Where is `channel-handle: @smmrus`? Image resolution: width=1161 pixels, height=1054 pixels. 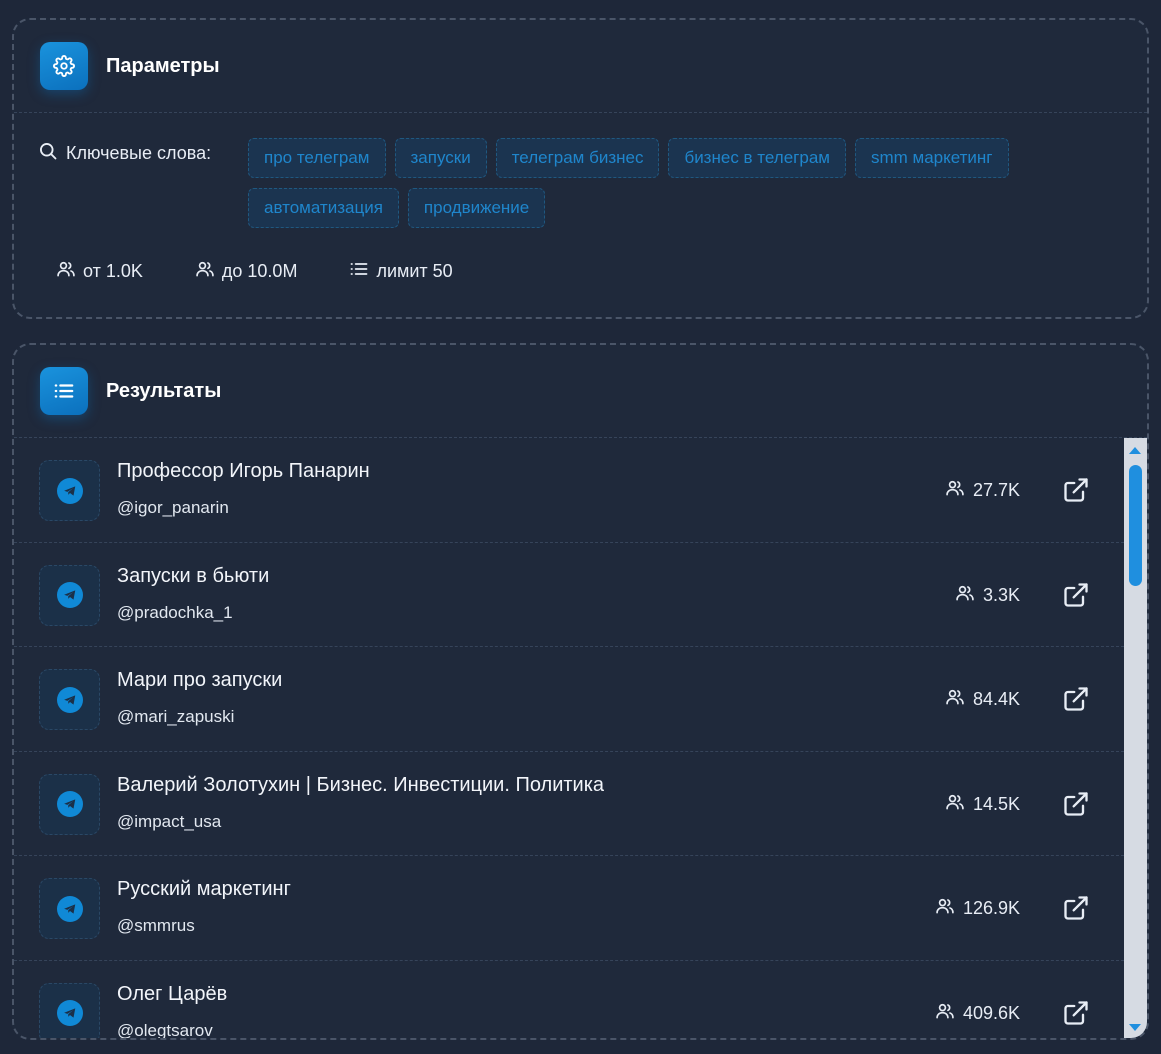 channel-handle: @smmrus is located at coordinates (156, 925).